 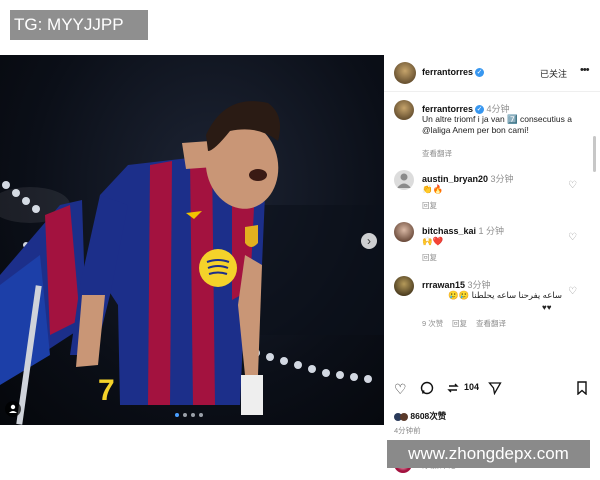 What do you see at coordinates (400, 389) in the screenshot?
I see `like-heart-icon: ♡` at bounding box center [400, 389].